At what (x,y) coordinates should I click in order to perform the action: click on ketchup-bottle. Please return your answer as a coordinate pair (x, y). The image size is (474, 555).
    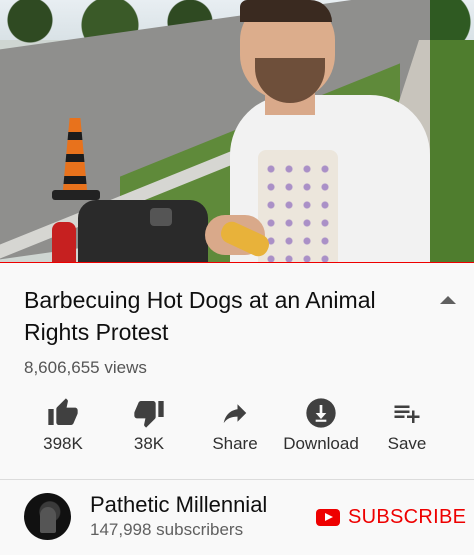
    Looking at the image, I should click on (64, 242).